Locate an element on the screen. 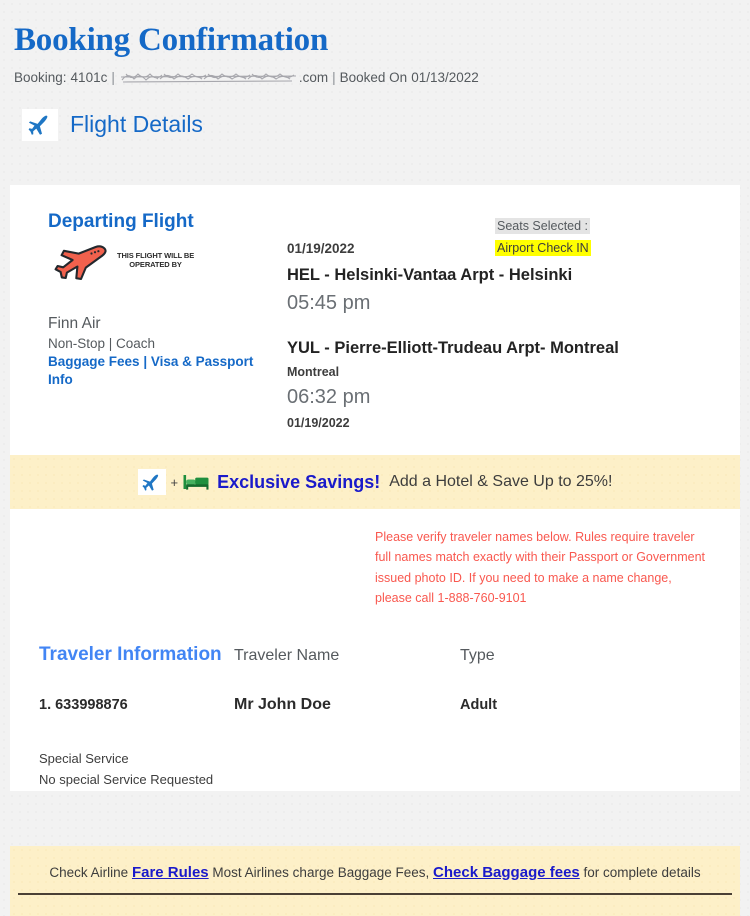  operated-by-row: THIS FLIGHT WILL BE OPERATED BY is located at coordinates (154, 261).